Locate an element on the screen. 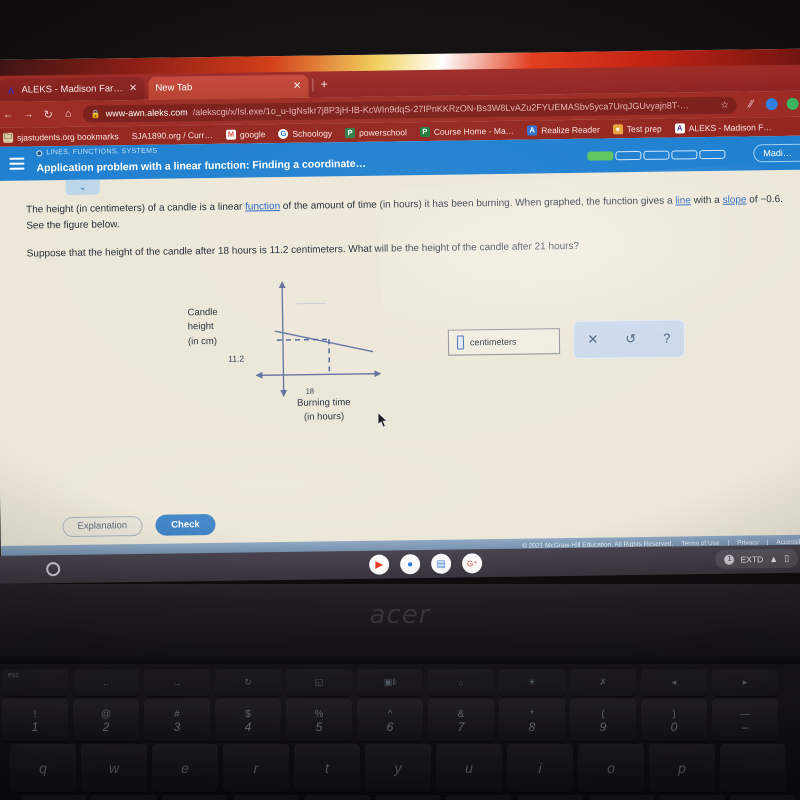 The width and height of the screenshot is (800, 800). key-shift-glyph: * is located at coordinates (532, 714).